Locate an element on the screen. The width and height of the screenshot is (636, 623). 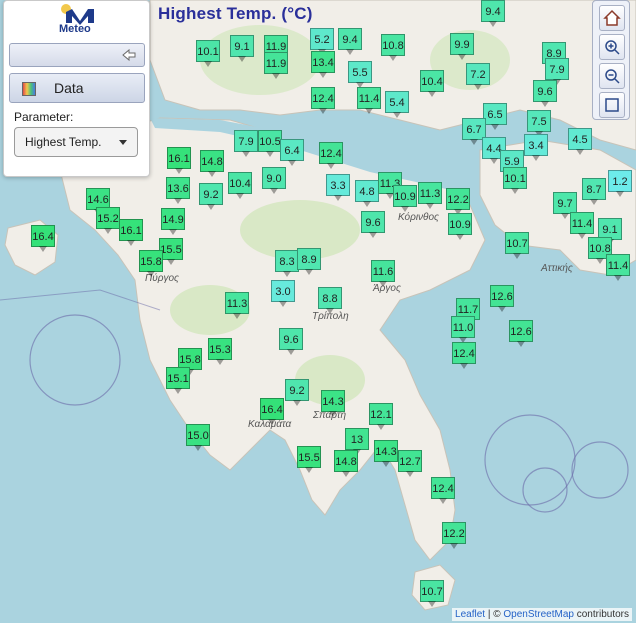
zoom-in-button is located at coordinates (612, 47).